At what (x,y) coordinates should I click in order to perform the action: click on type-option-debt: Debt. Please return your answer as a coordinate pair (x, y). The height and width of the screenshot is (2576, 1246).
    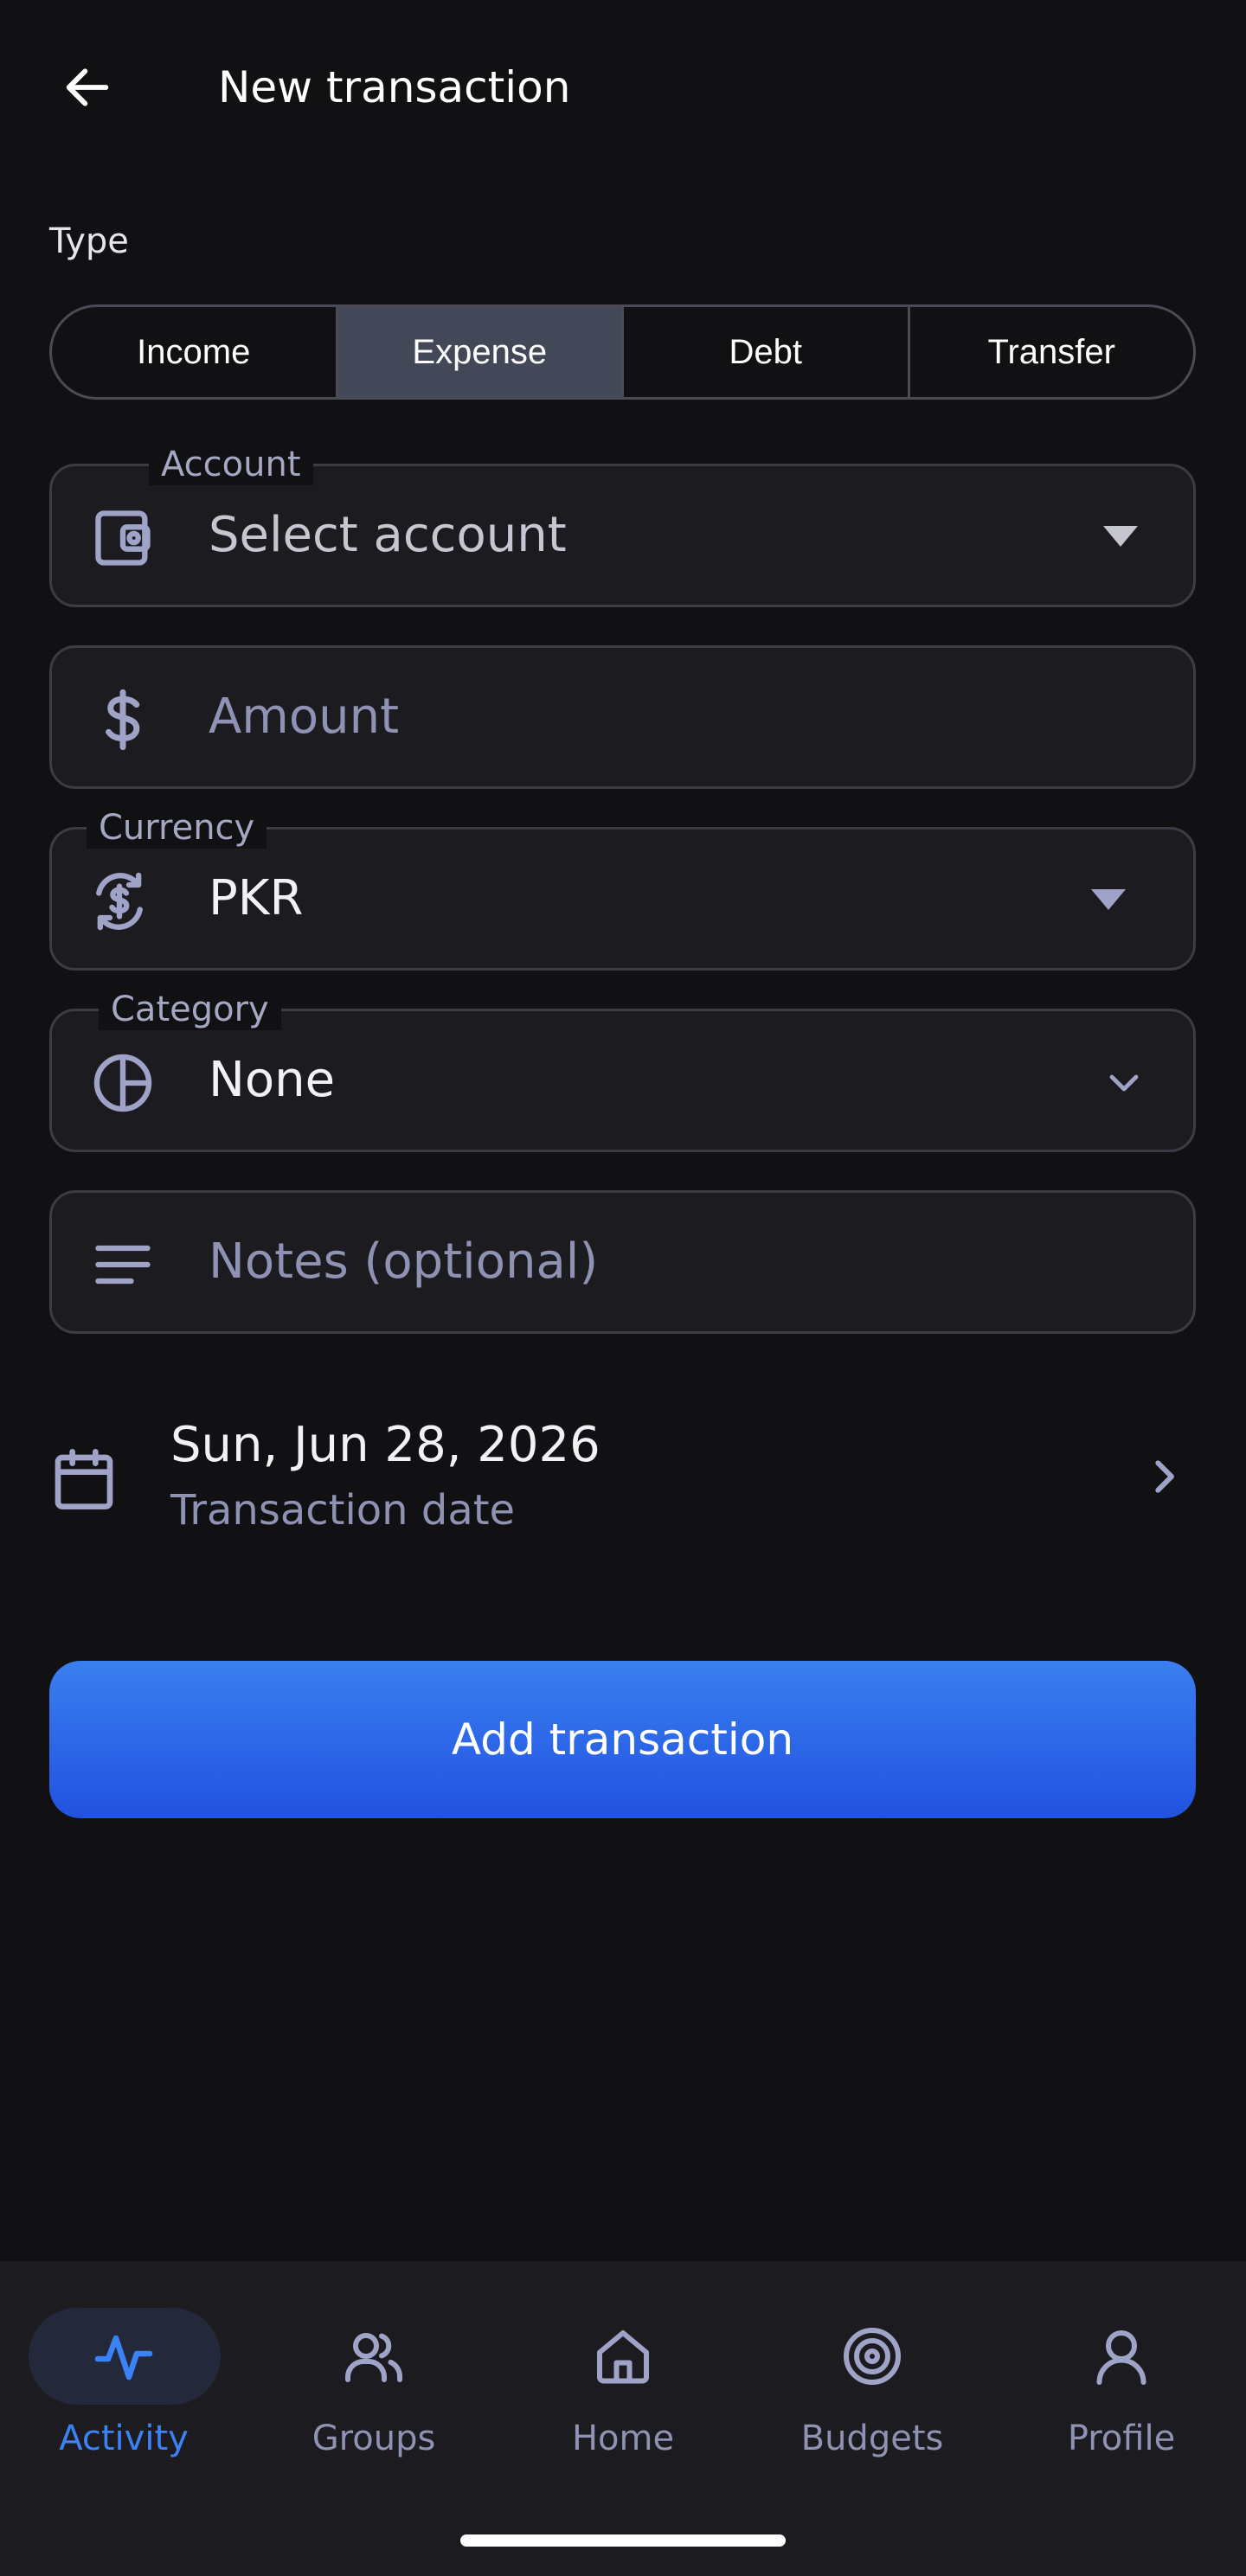
    Looking at the image, I should click on (764, 352).